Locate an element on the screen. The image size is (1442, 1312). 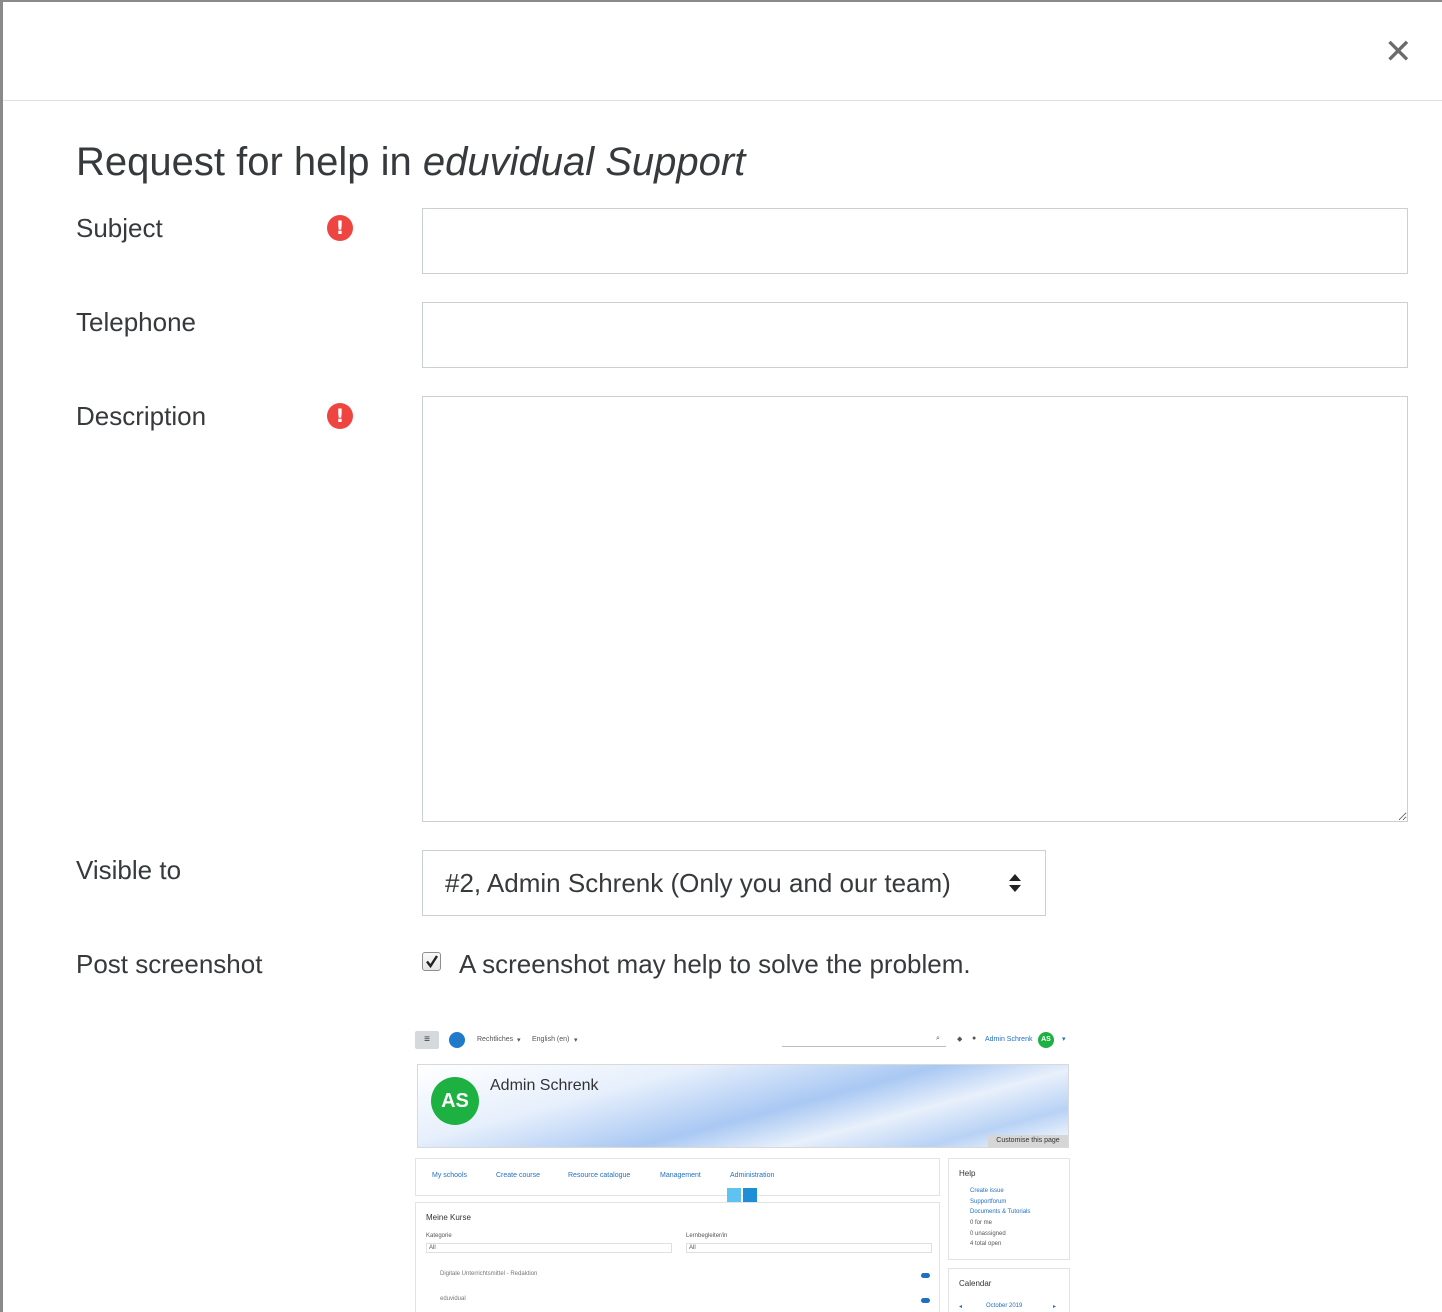
preview-menu-item: English (en) is located at coordinates (551, 1039).